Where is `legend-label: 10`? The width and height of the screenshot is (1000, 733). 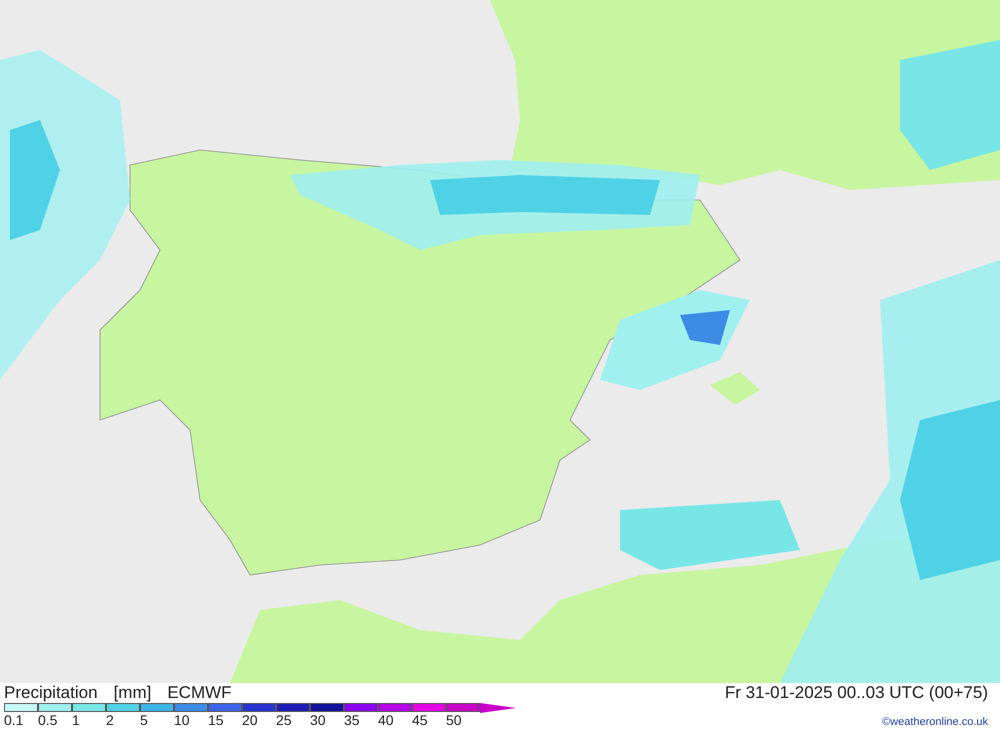 legend-label: 10 is located at coordinates (182, 720).